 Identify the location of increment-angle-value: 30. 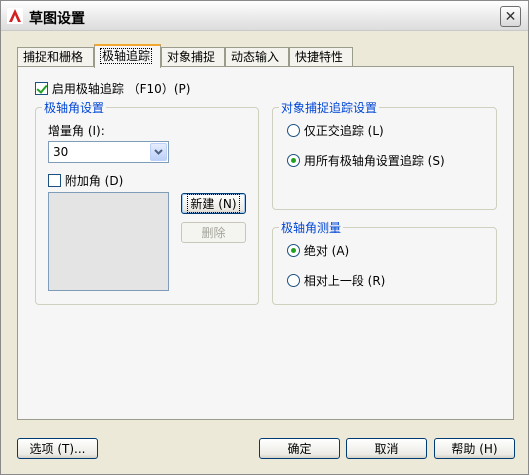
(61, 152).